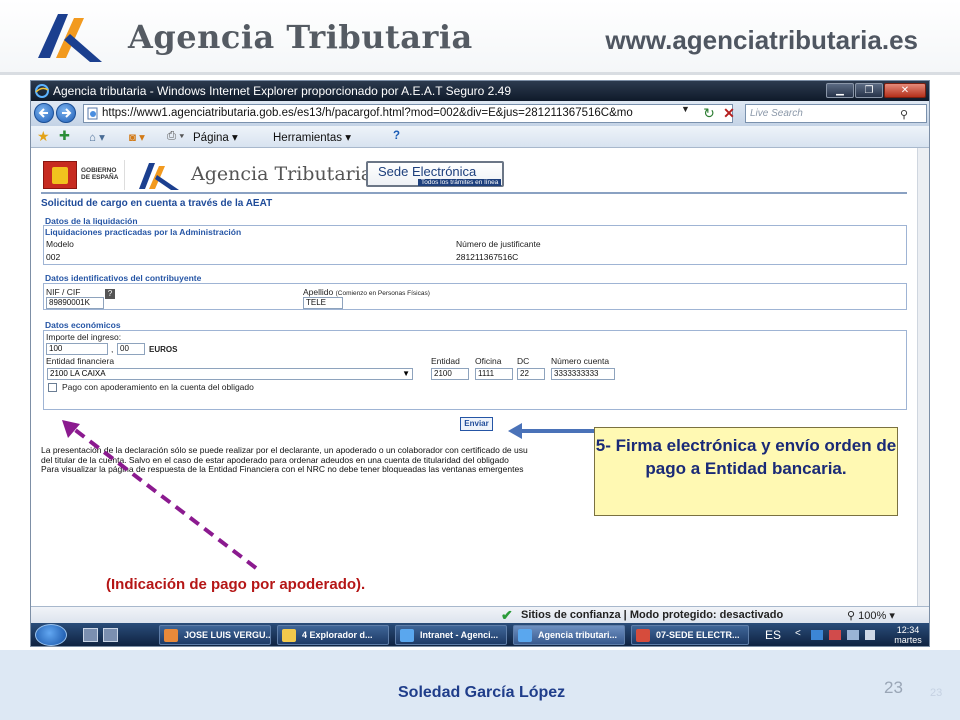 The height and width of the screenshot is (720, 960). Describe the element at coordinates (323, 303) in the screenshot. I see `apellido-input: TELE` at that location.